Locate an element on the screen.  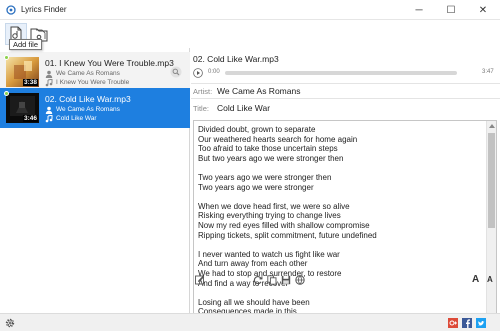
search-icon is located at coordinates (176, 72).